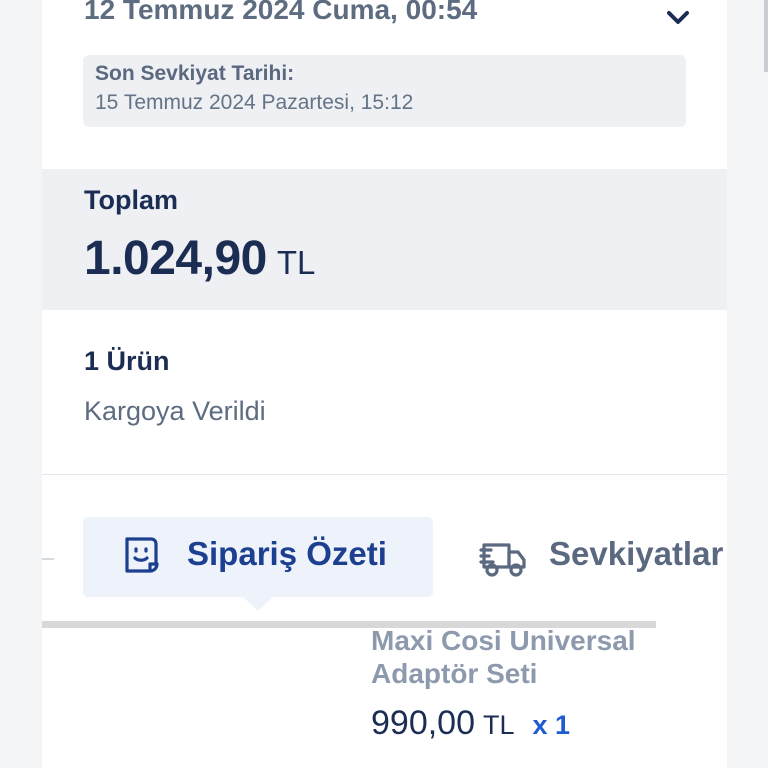  I want to click on order-status: Kargoya Verildi, so click(175, 411).